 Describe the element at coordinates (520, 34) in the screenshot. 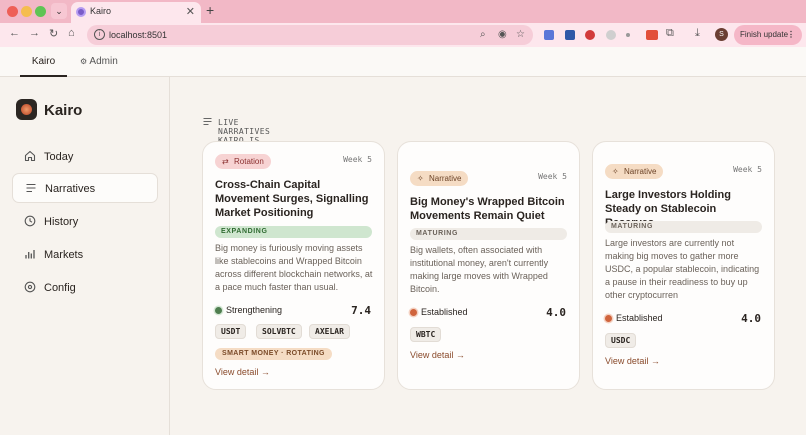

I see `bookmark-star-icon: ☆` at that location.